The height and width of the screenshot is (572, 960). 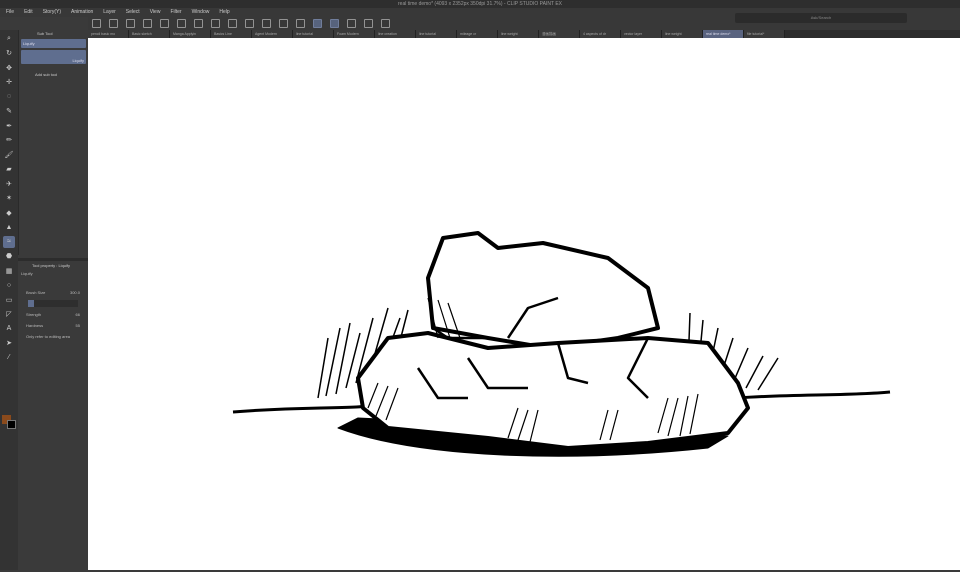 What do you see at coordinates (9, 241) in the screenshot?
I see `liquify-icon: ≈` at bounding box center [9, 241].